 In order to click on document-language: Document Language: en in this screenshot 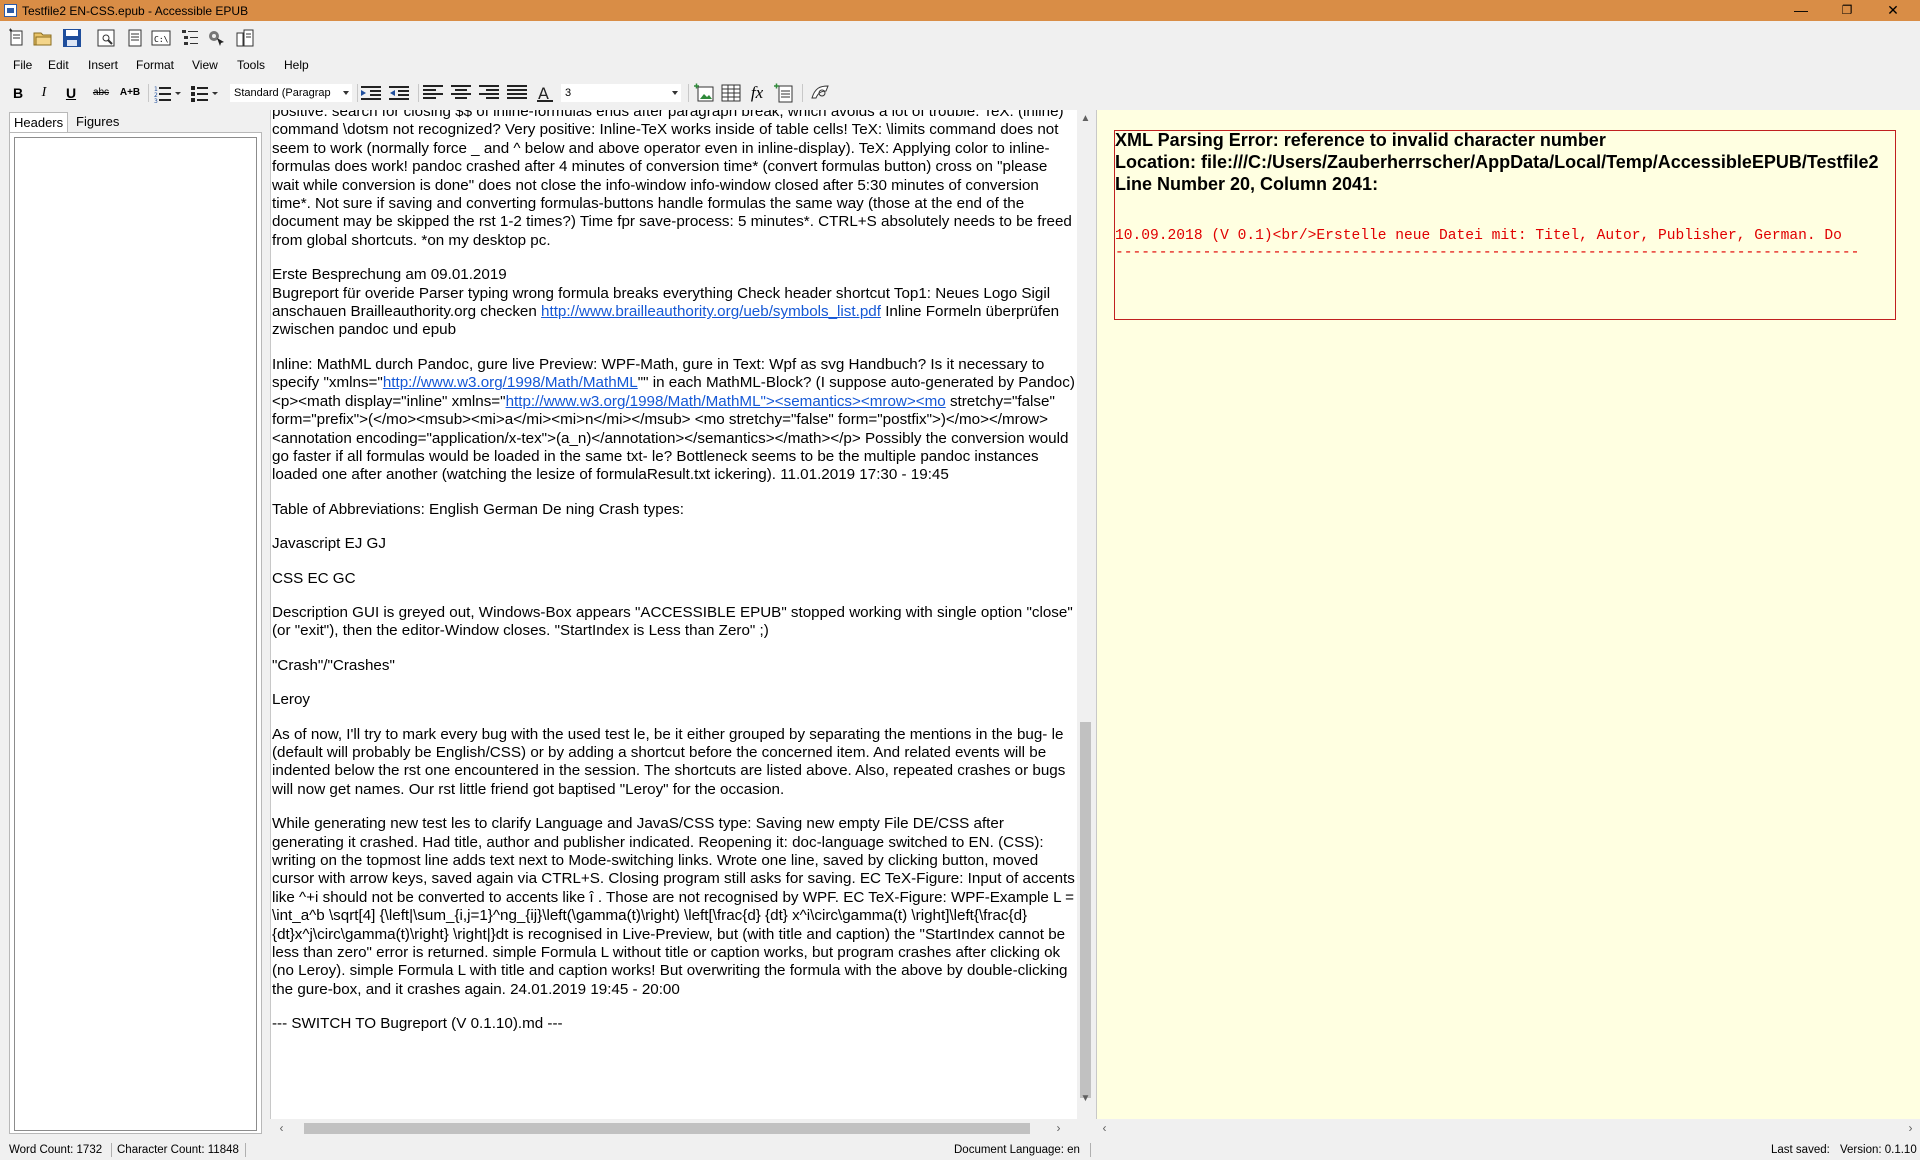, I will do `click(1017, 1150)`.